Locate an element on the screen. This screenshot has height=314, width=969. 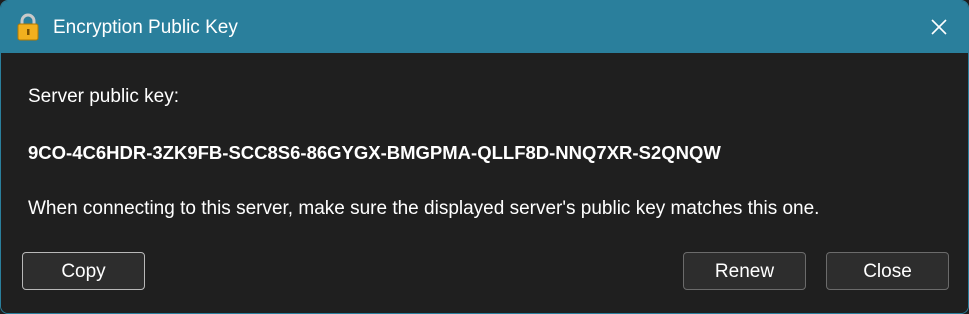
public-key-label: Server public key: is located at coordinates (104, 96).